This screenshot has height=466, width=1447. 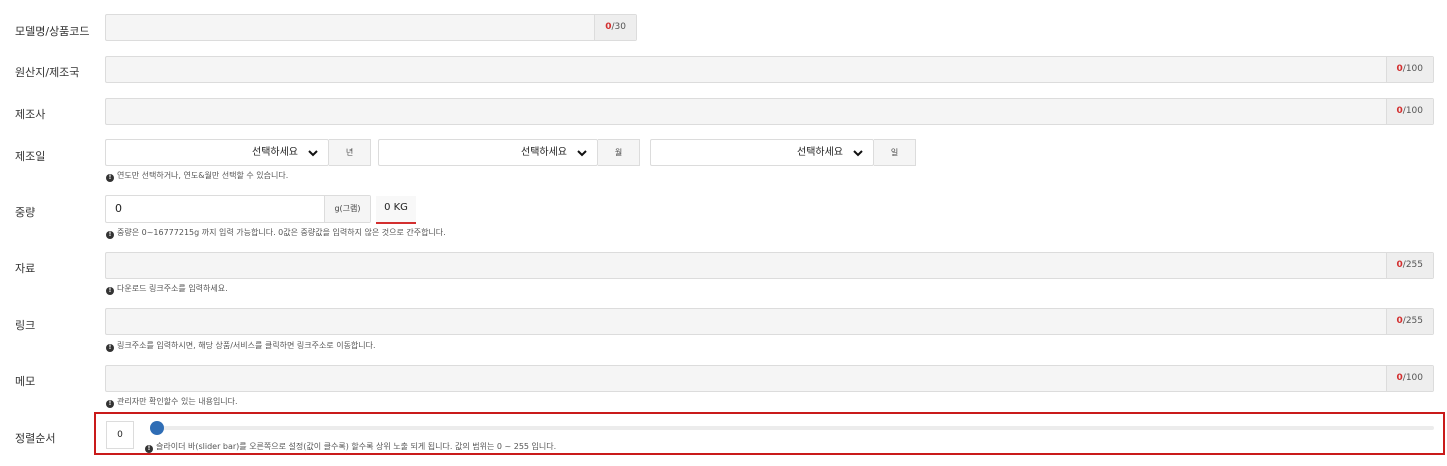 I want to click on data-input: 0/255, so click(x=769, y=265).